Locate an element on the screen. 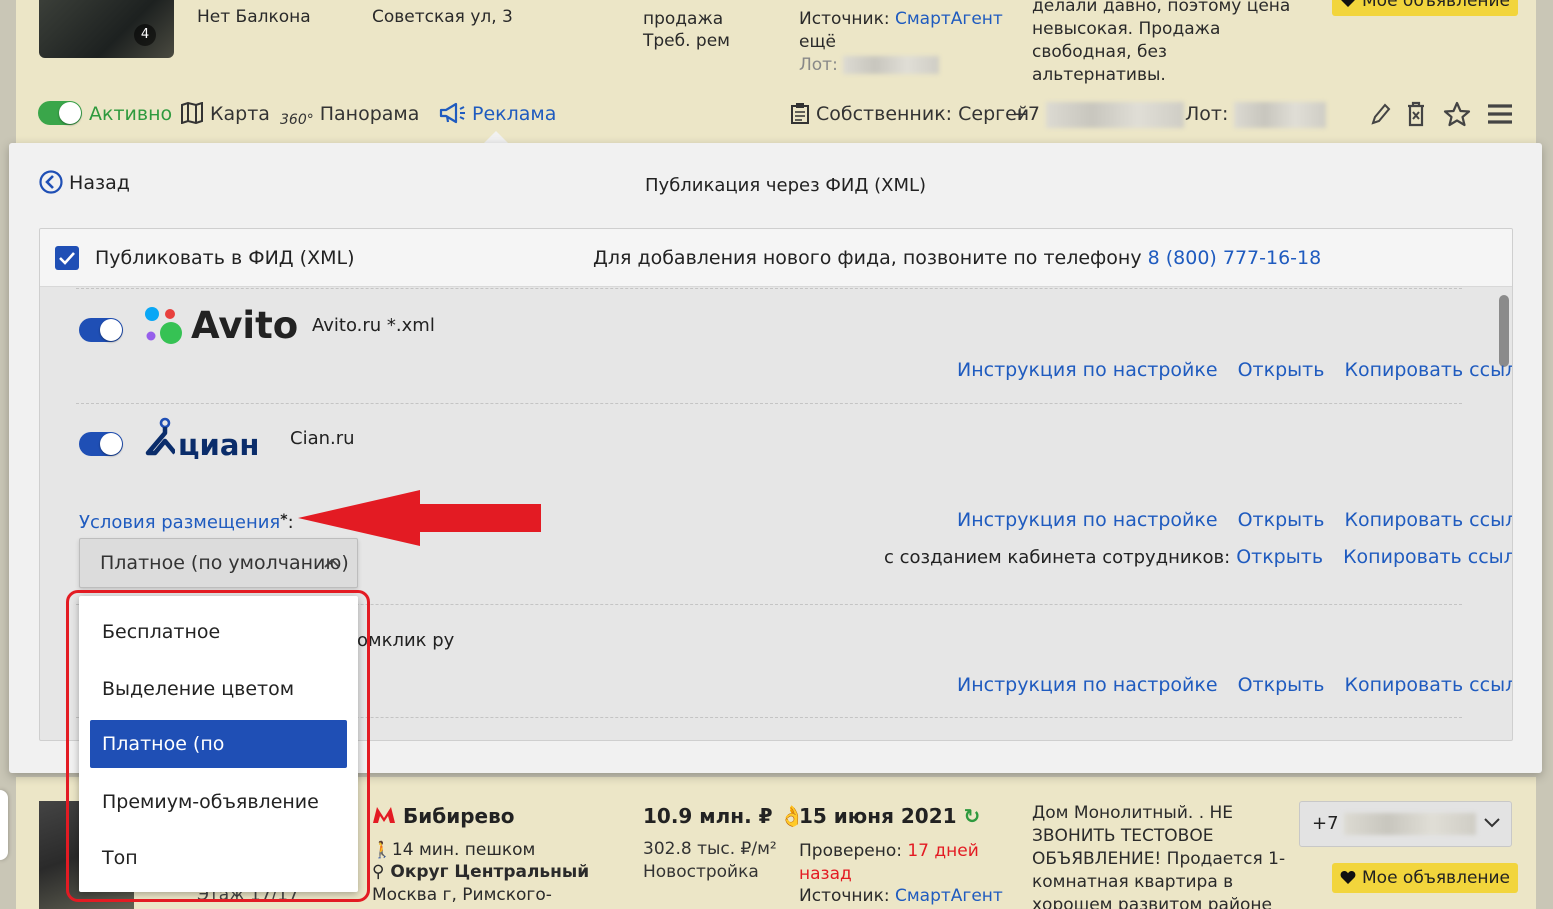  domclick-instruction-link: Инструкция по настройке is located at coordinates (1087, 685).